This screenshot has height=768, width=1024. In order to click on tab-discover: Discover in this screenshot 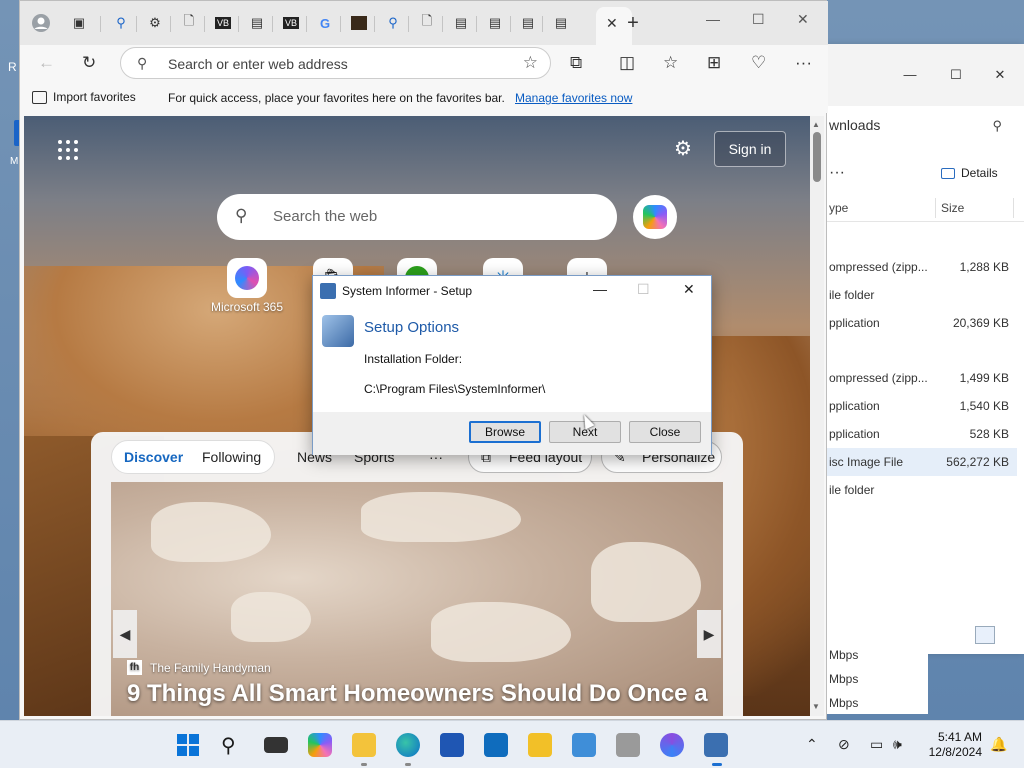, I will do `click(153, 457)`.